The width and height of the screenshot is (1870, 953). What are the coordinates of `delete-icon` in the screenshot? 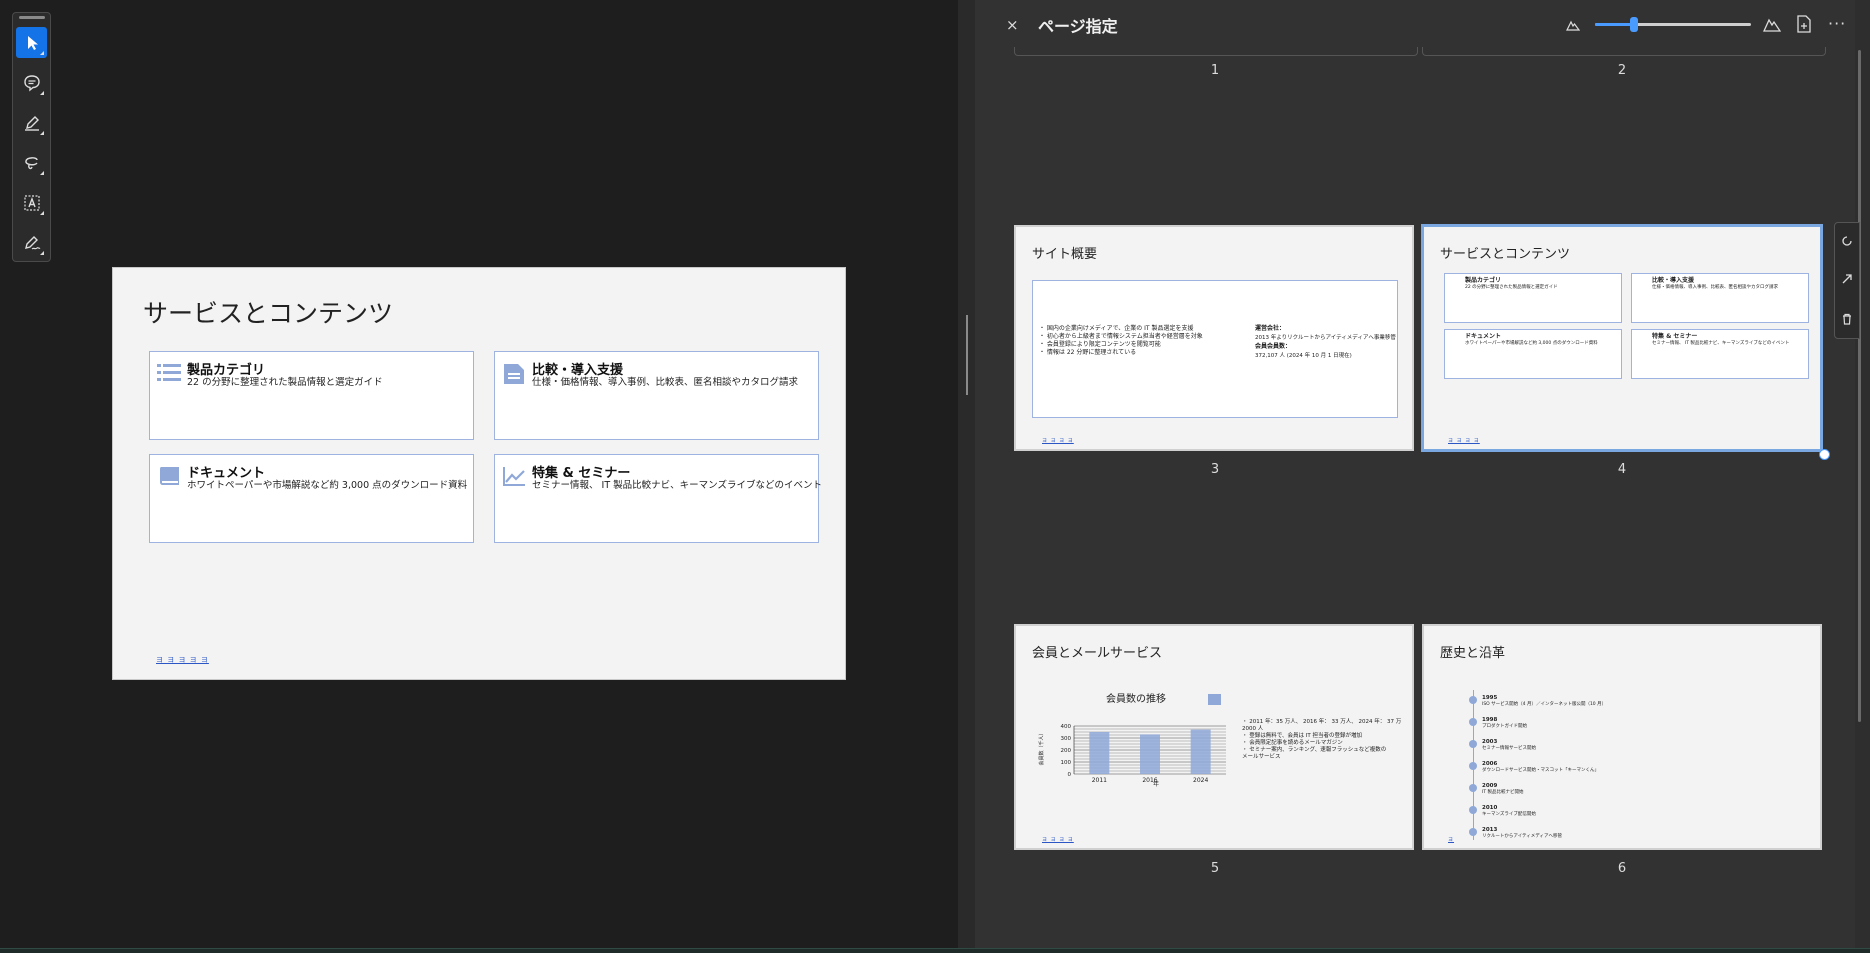 It's located at (1847, 319).